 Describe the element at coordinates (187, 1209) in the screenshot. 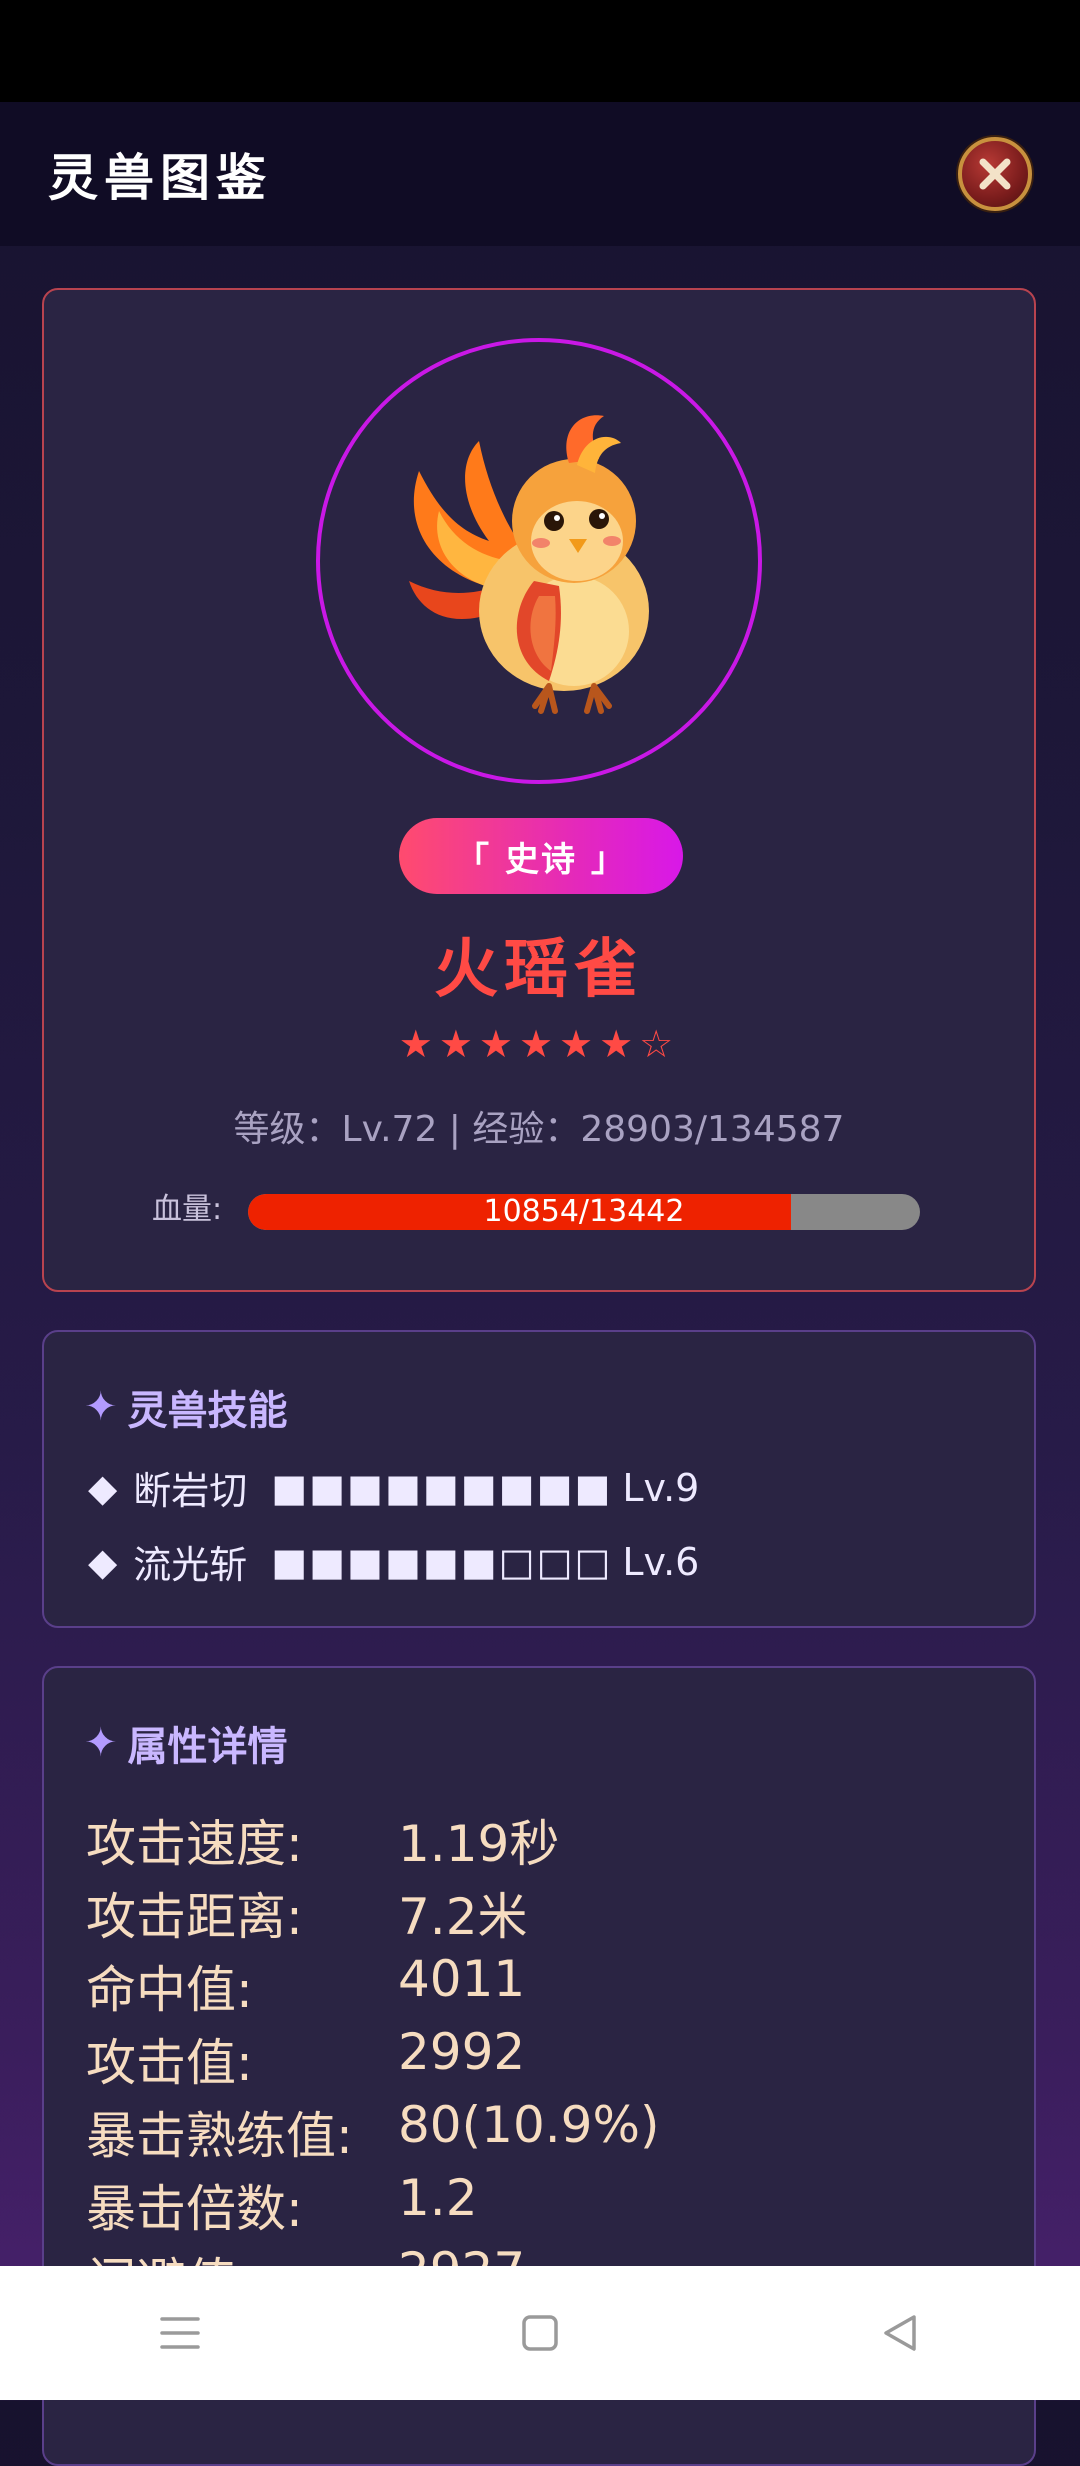

I see `hp-label: 血量:` at that location.